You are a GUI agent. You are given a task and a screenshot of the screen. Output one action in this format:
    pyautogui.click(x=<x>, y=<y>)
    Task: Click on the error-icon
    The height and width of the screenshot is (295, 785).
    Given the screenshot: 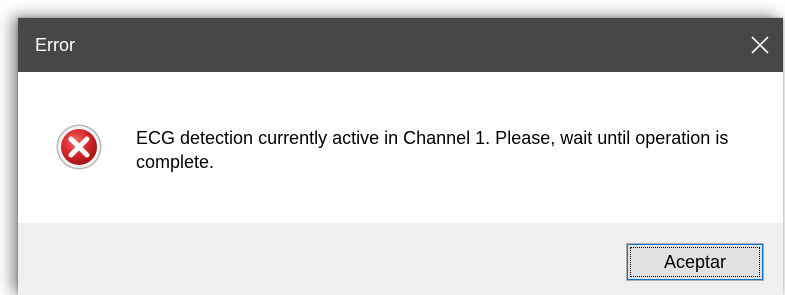 What is the action you would take?
    pyautogui.click(x=79, y=147)
    